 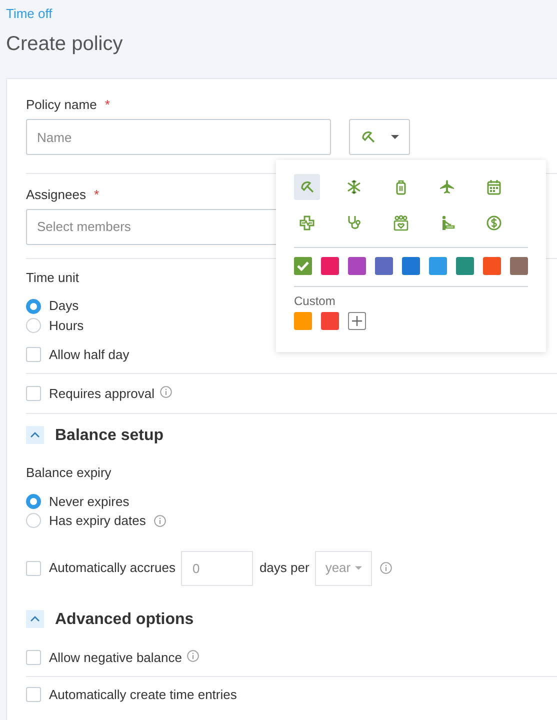 I want to click on check-icon, so click(x=303, y=265).